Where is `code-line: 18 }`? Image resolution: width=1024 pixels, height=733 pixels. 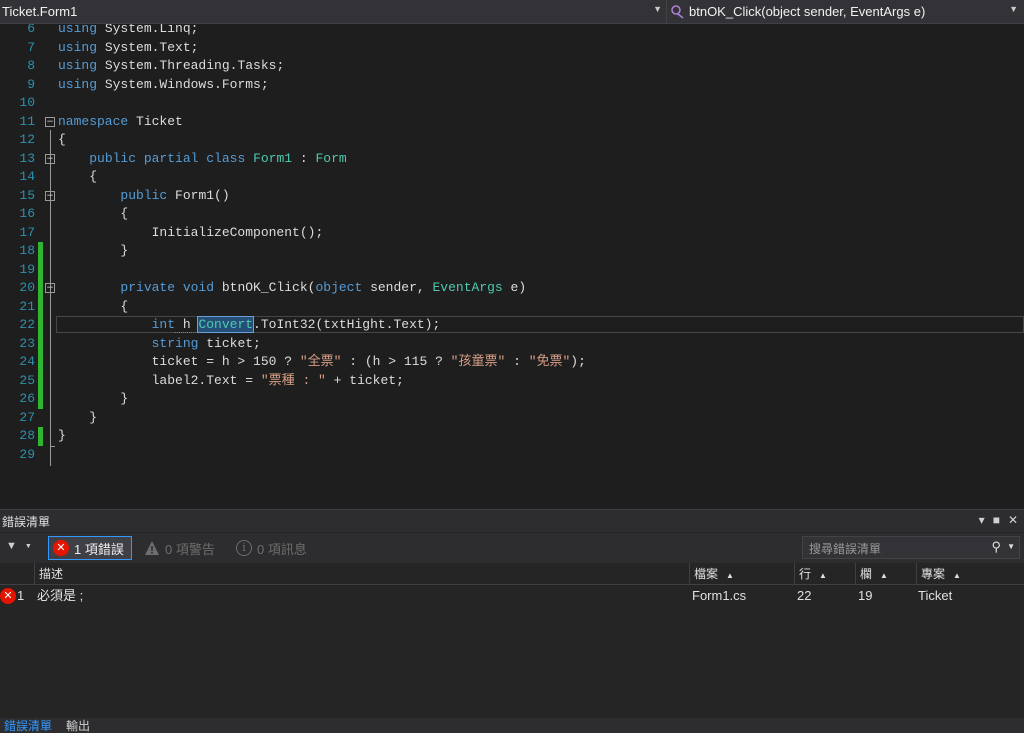
code-line: 18 } is located at coordinates (512, 251).